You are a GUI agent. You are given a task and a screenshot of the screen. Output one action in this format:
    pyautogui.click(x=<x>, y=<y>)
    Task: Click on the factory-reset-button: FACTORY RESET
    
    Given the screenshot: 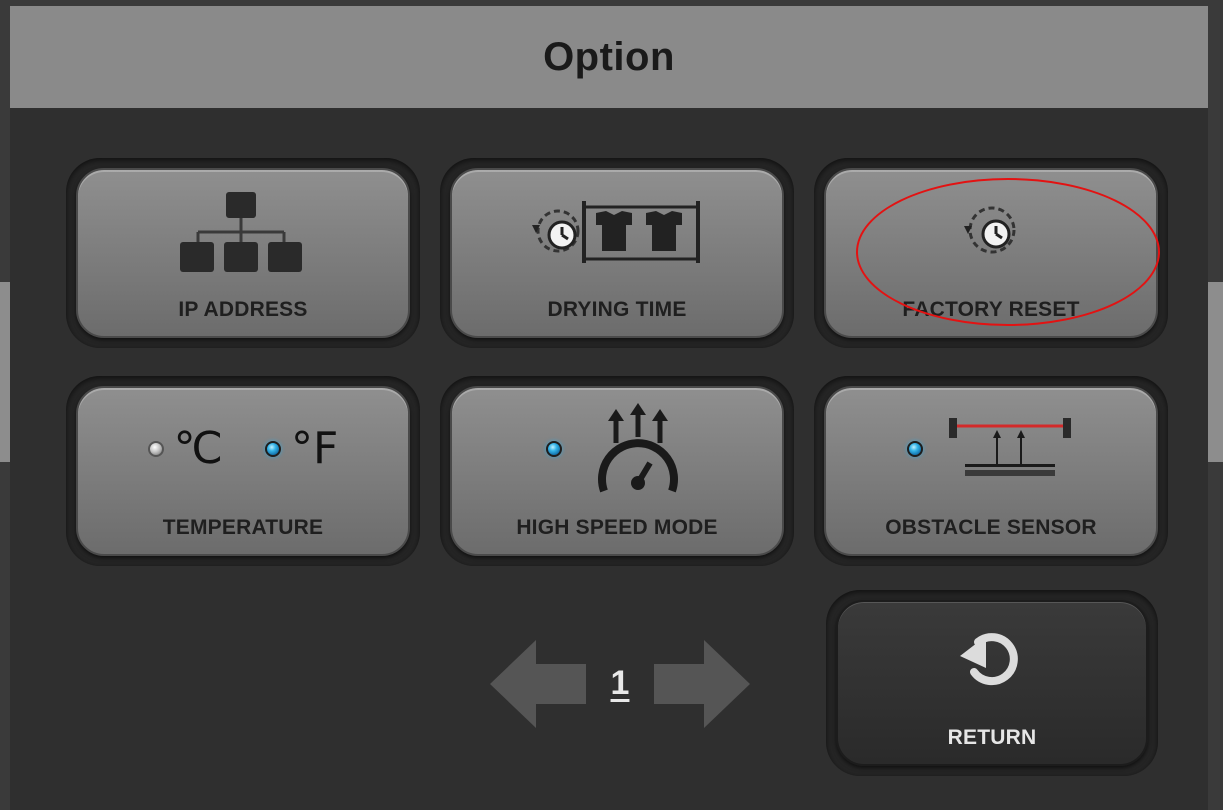 What is the action you would take?
    pyautogui.click(x=991, y=253)
    